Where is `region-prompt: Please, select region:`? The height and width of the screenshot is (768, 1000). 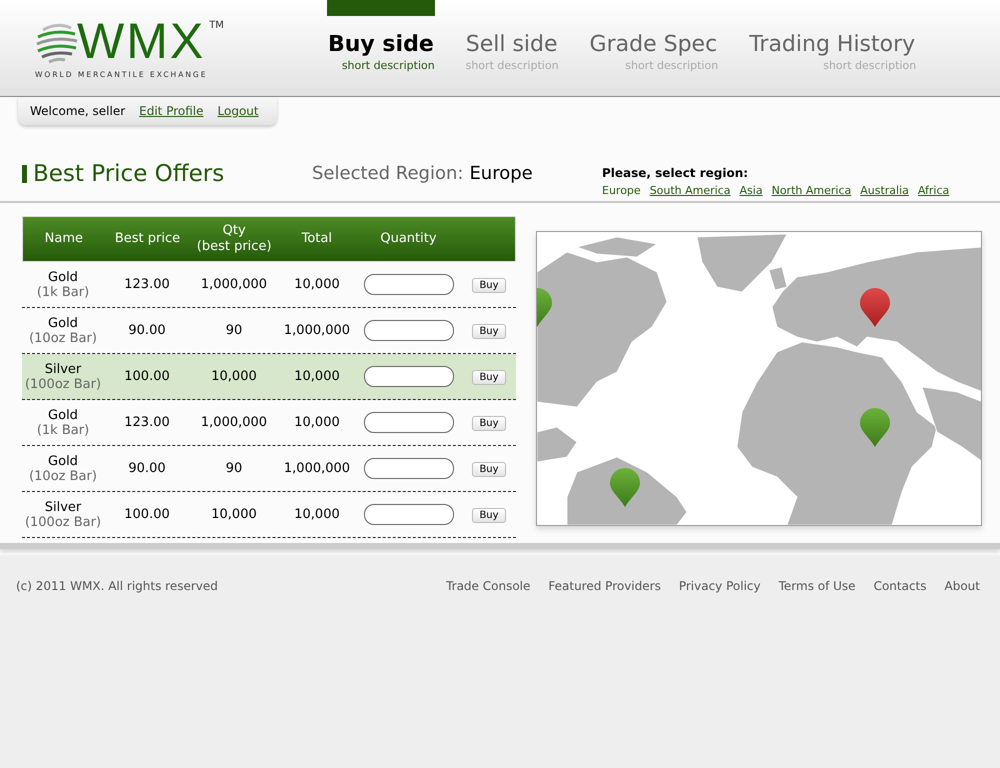 region-prompt: Please, select region: is located at coordinates (676, 173).